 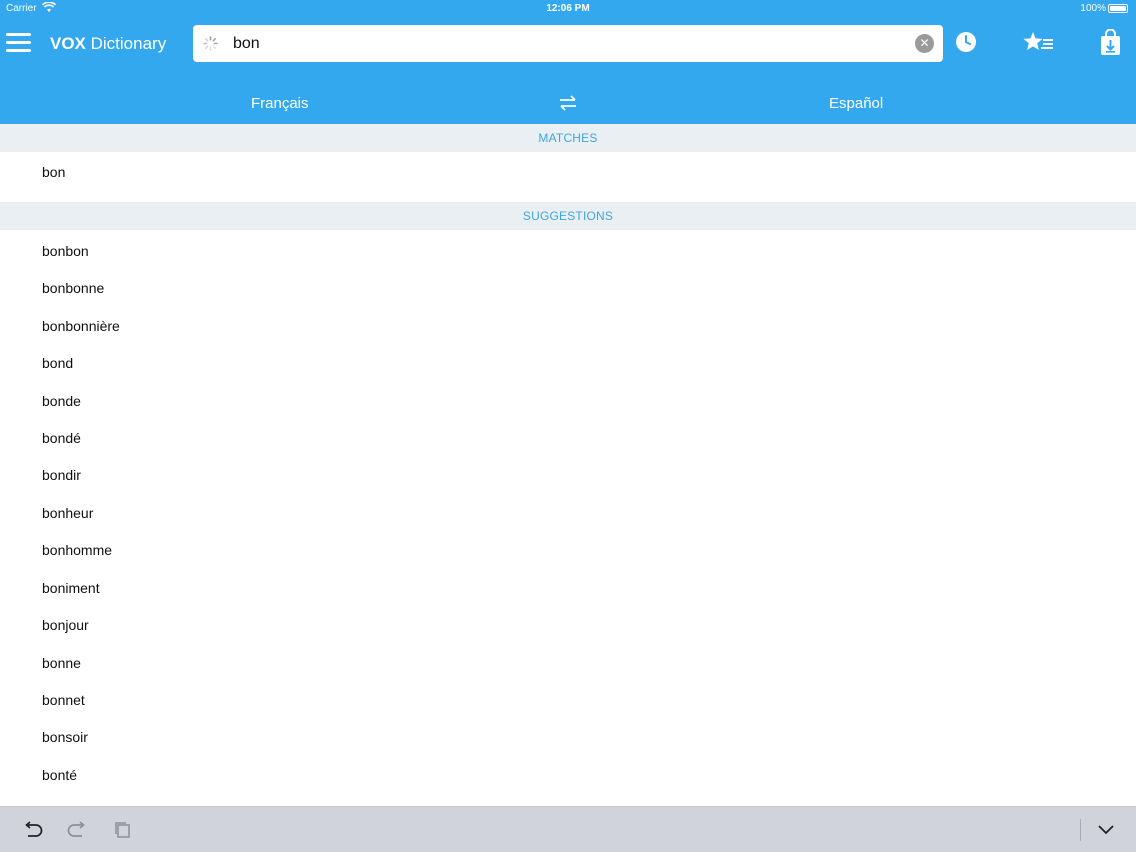 I want to click on battery-percent: 100%, so click(x=1093, y=8).